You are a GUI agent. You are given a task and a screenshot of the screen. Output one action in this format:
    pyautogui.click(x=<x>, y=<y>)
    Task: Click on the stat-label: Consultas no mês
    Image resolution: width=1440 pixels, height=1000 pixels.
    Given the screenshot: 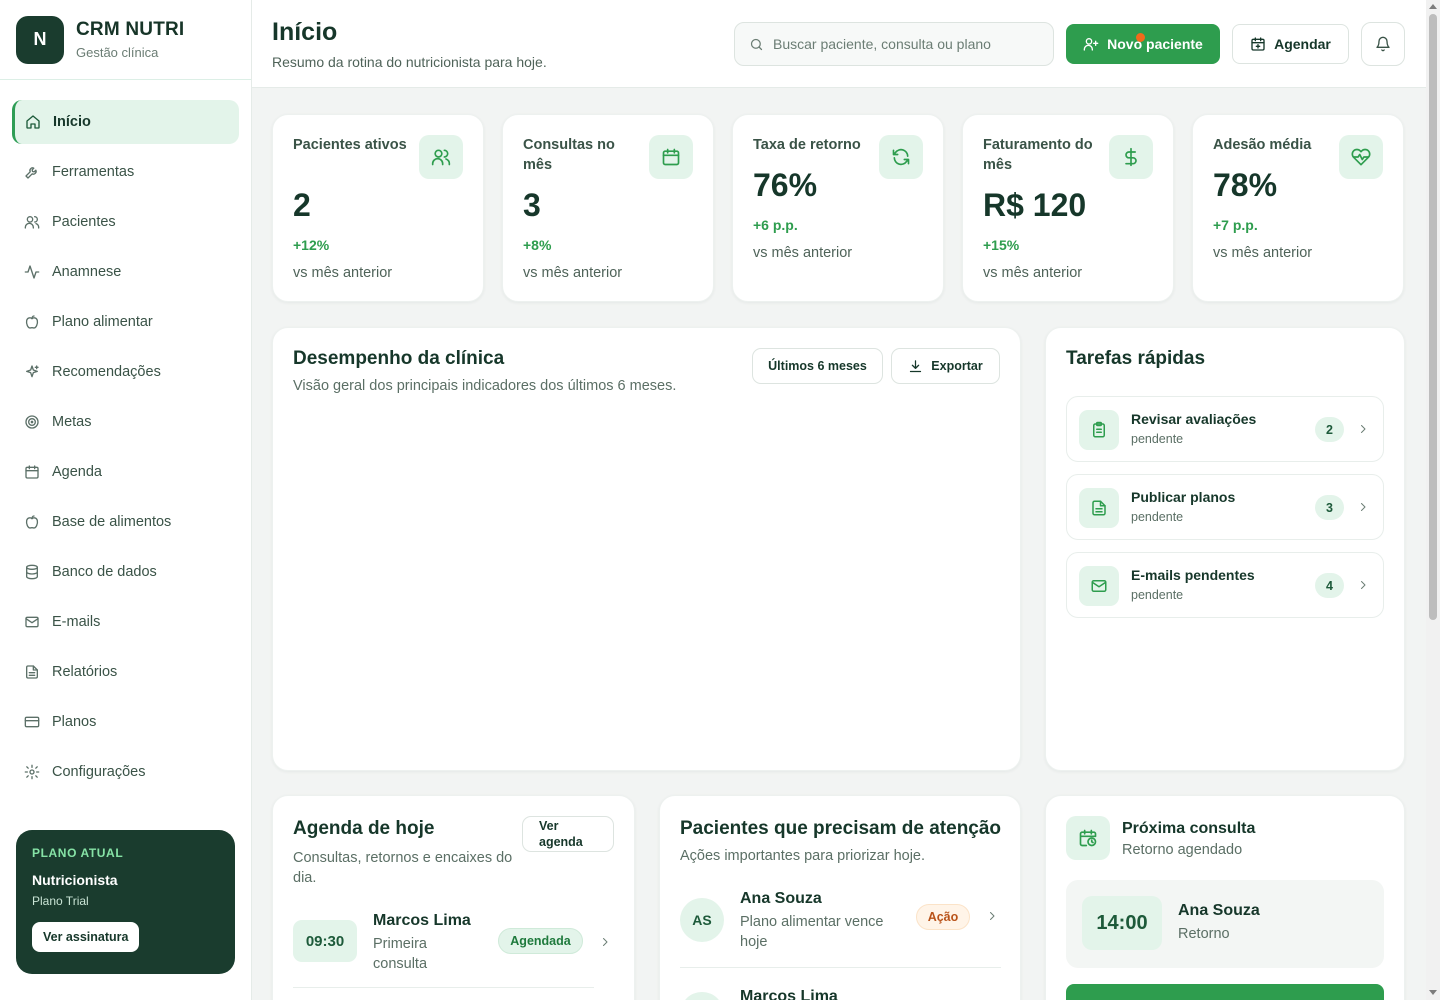 What is the action you would take?
    pyautogui.click(x=569, y=155)
    